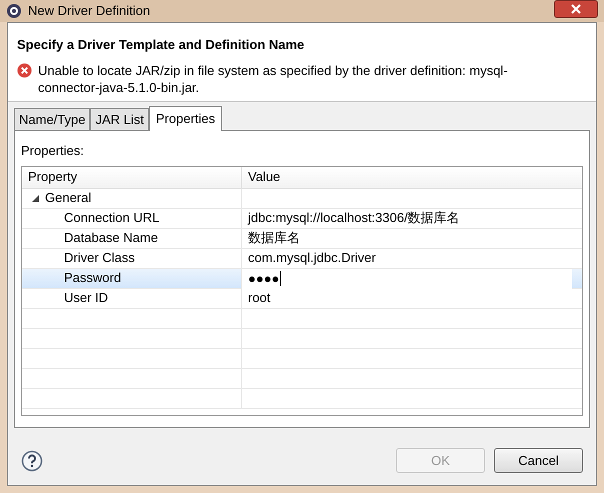 This screenshot has height=493, width=604. I want to click on column-header: Property, so click(132, 177).